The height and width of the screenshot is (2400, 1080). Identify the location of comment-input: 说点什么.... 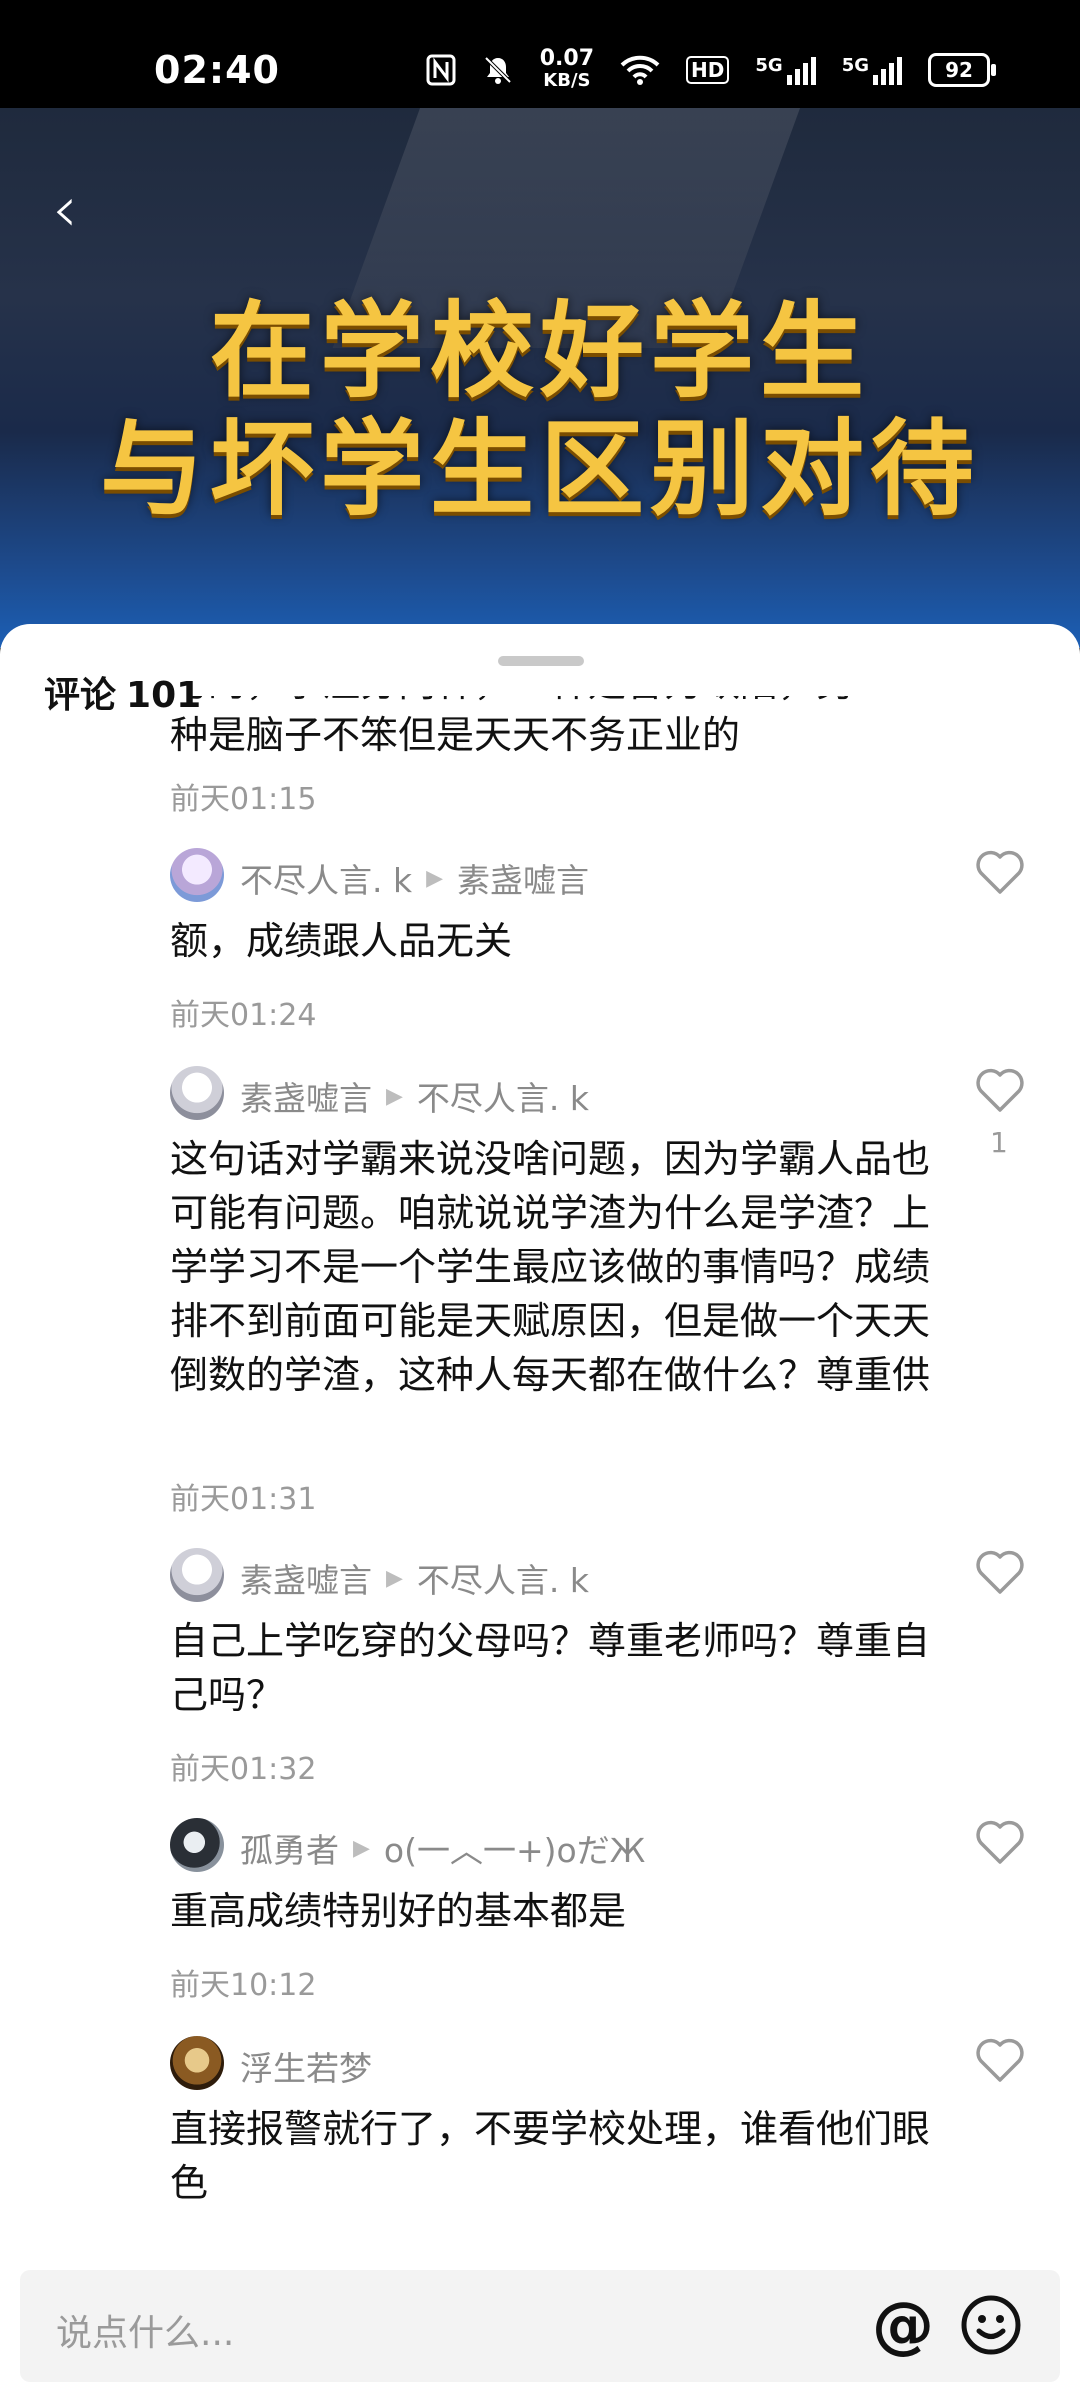
(145, 2330).